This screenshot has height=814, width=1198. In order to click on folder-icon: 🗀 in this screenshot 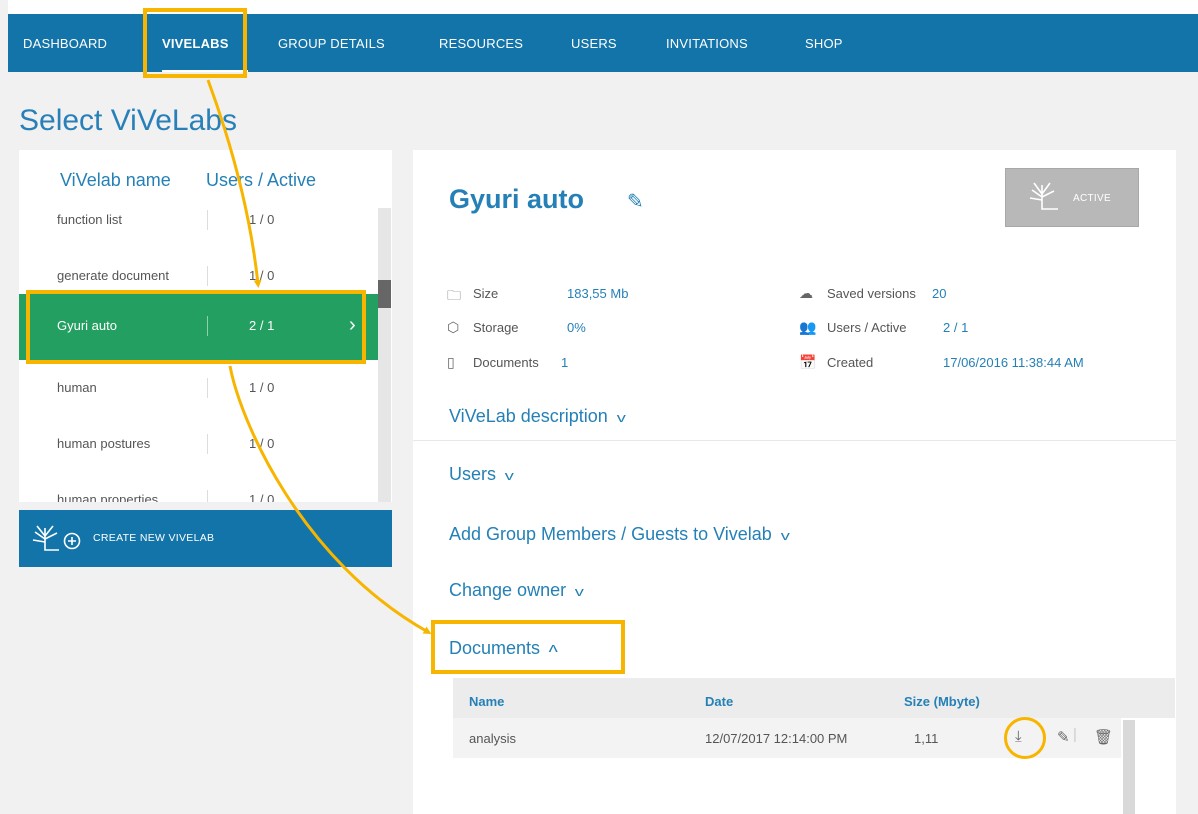, I will do `click(454, 295)`.